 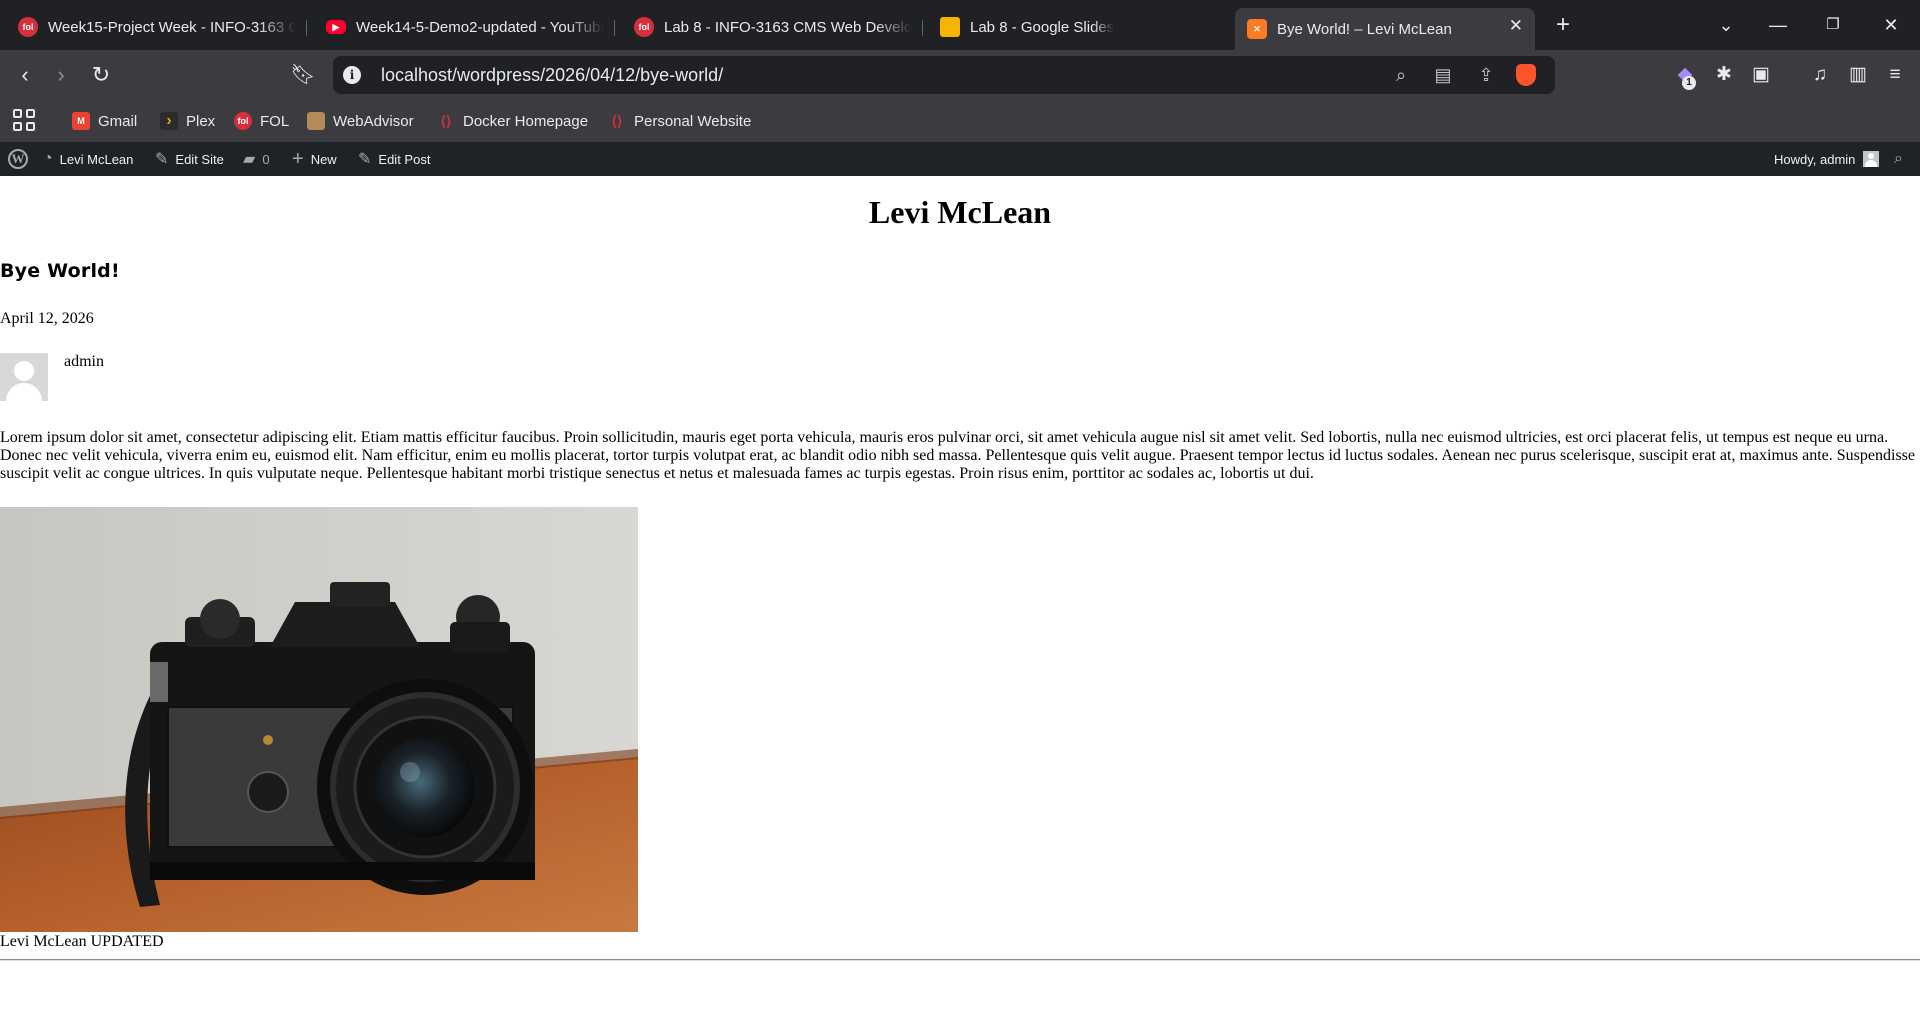 What do you see at coordinates (352, 75) in the screenshot?
I see `site-info-icon: i` at bounding box center [352, 75].